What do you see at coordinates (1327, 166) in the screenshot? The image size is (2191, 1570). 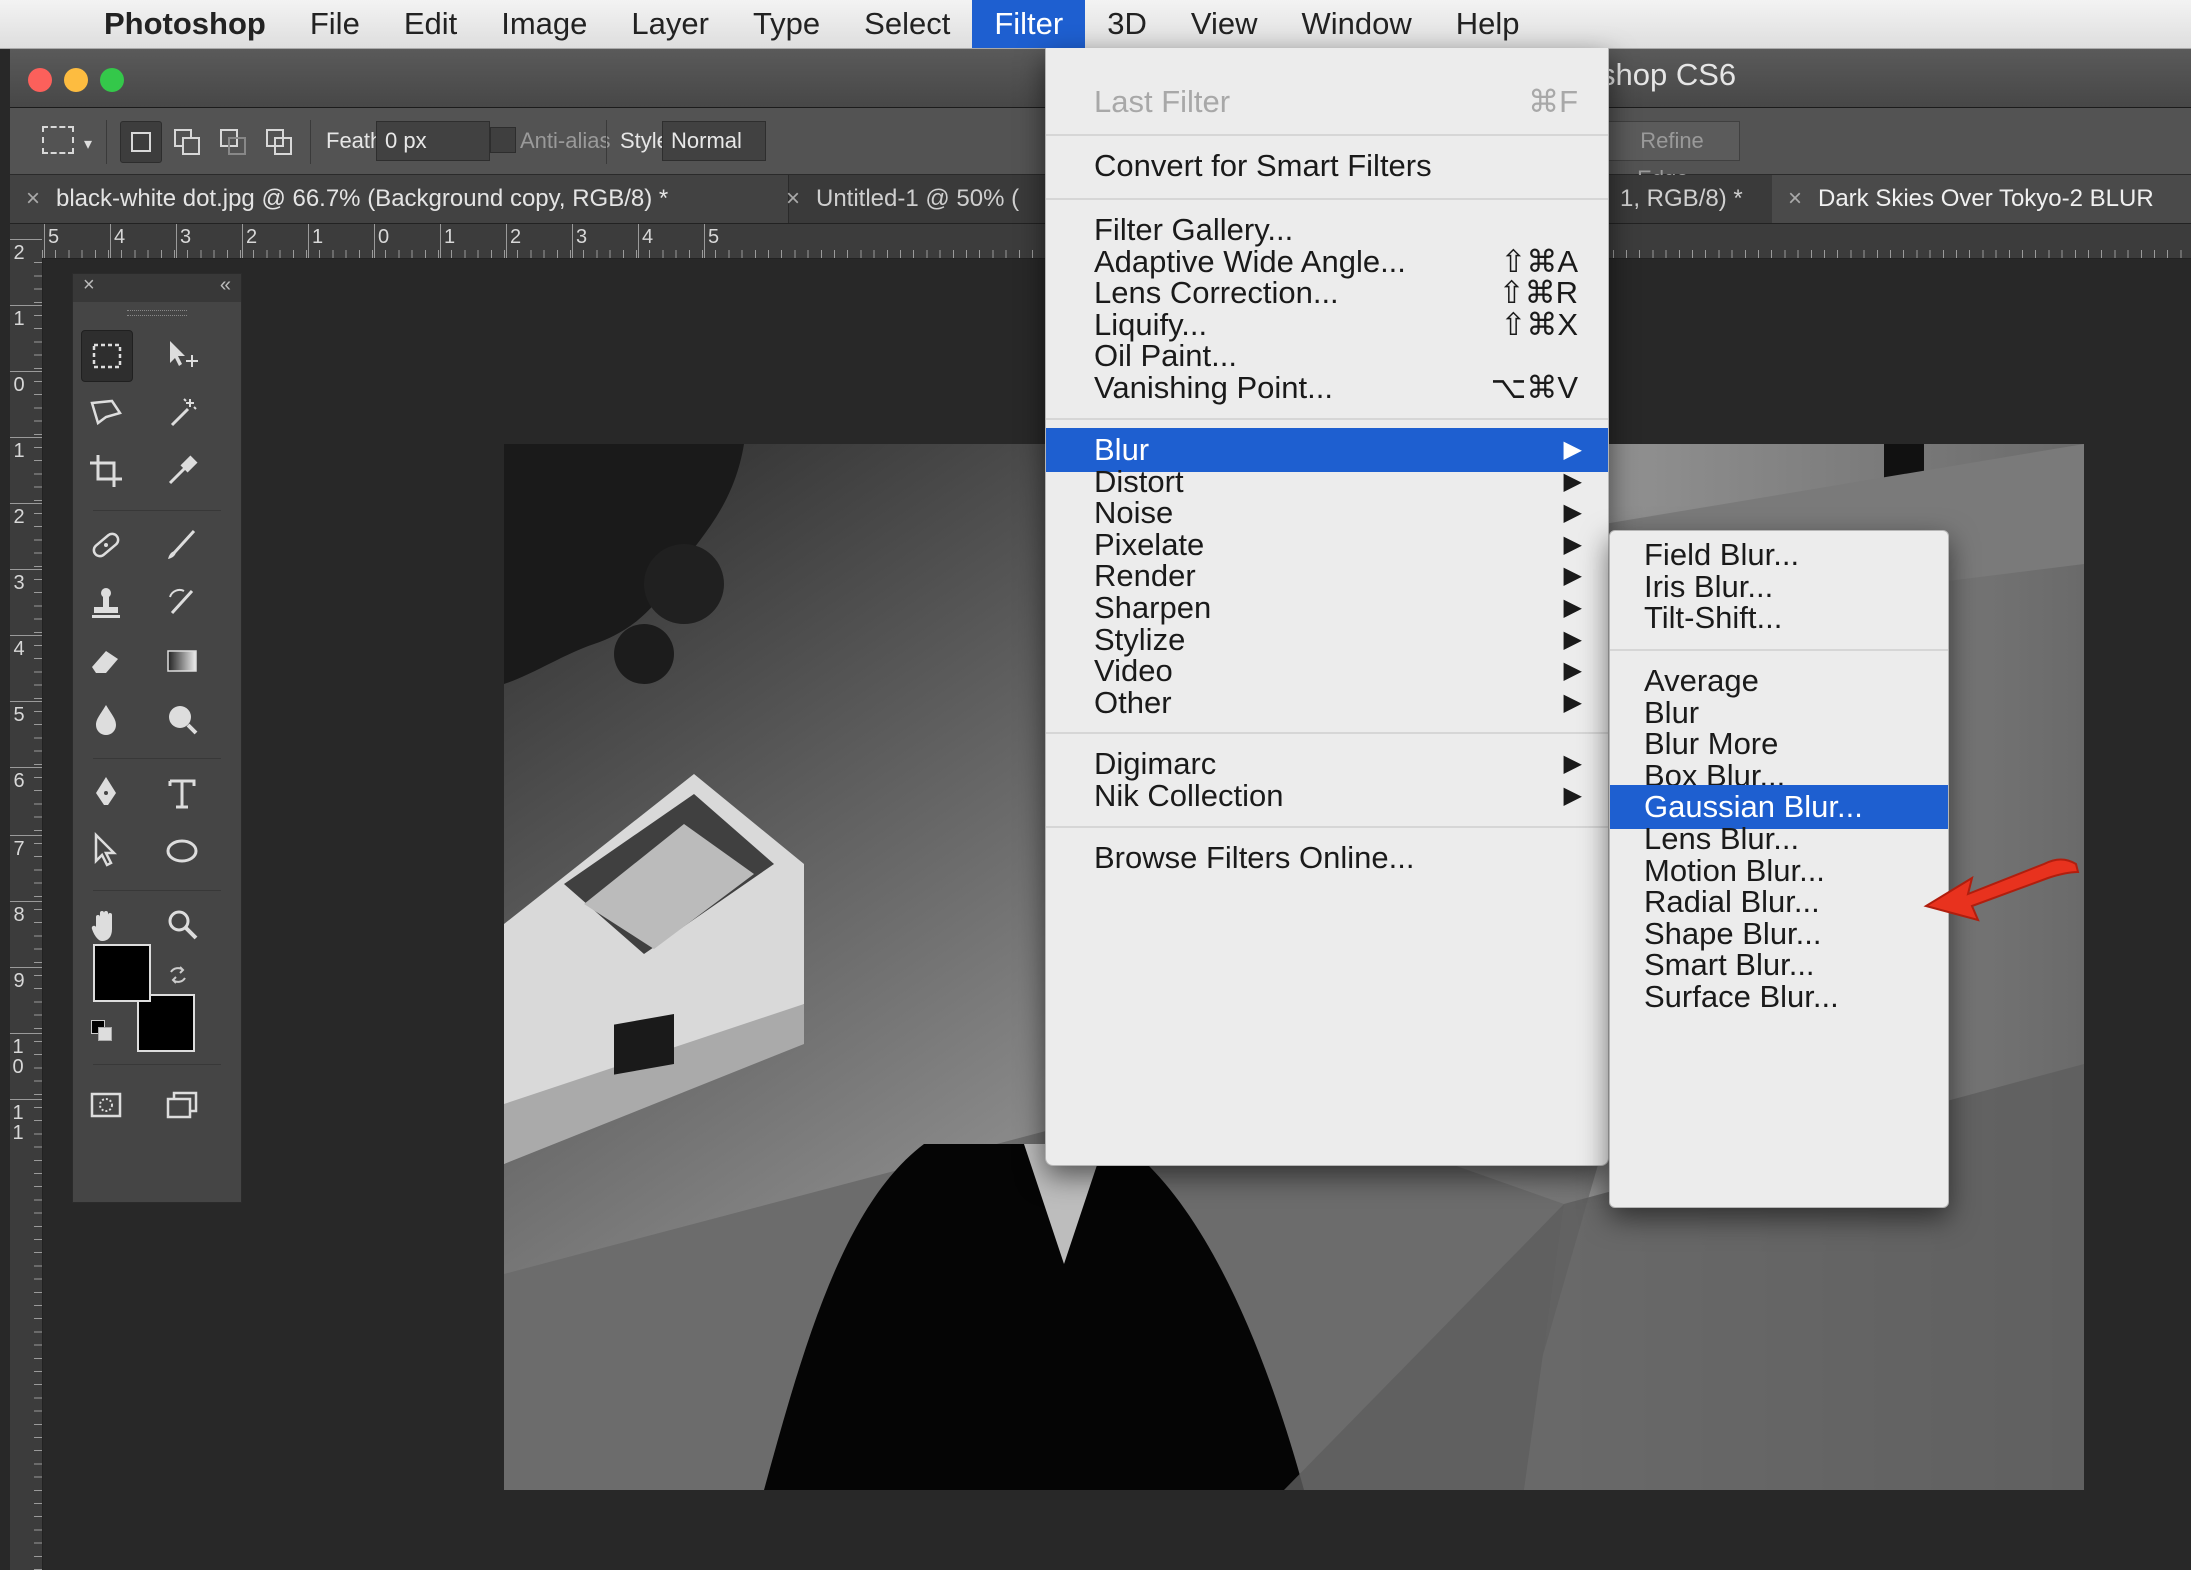 I see `menu-item-convert-smart-filters: Convert for Smart Filters` at bounding box center [1327, 166].